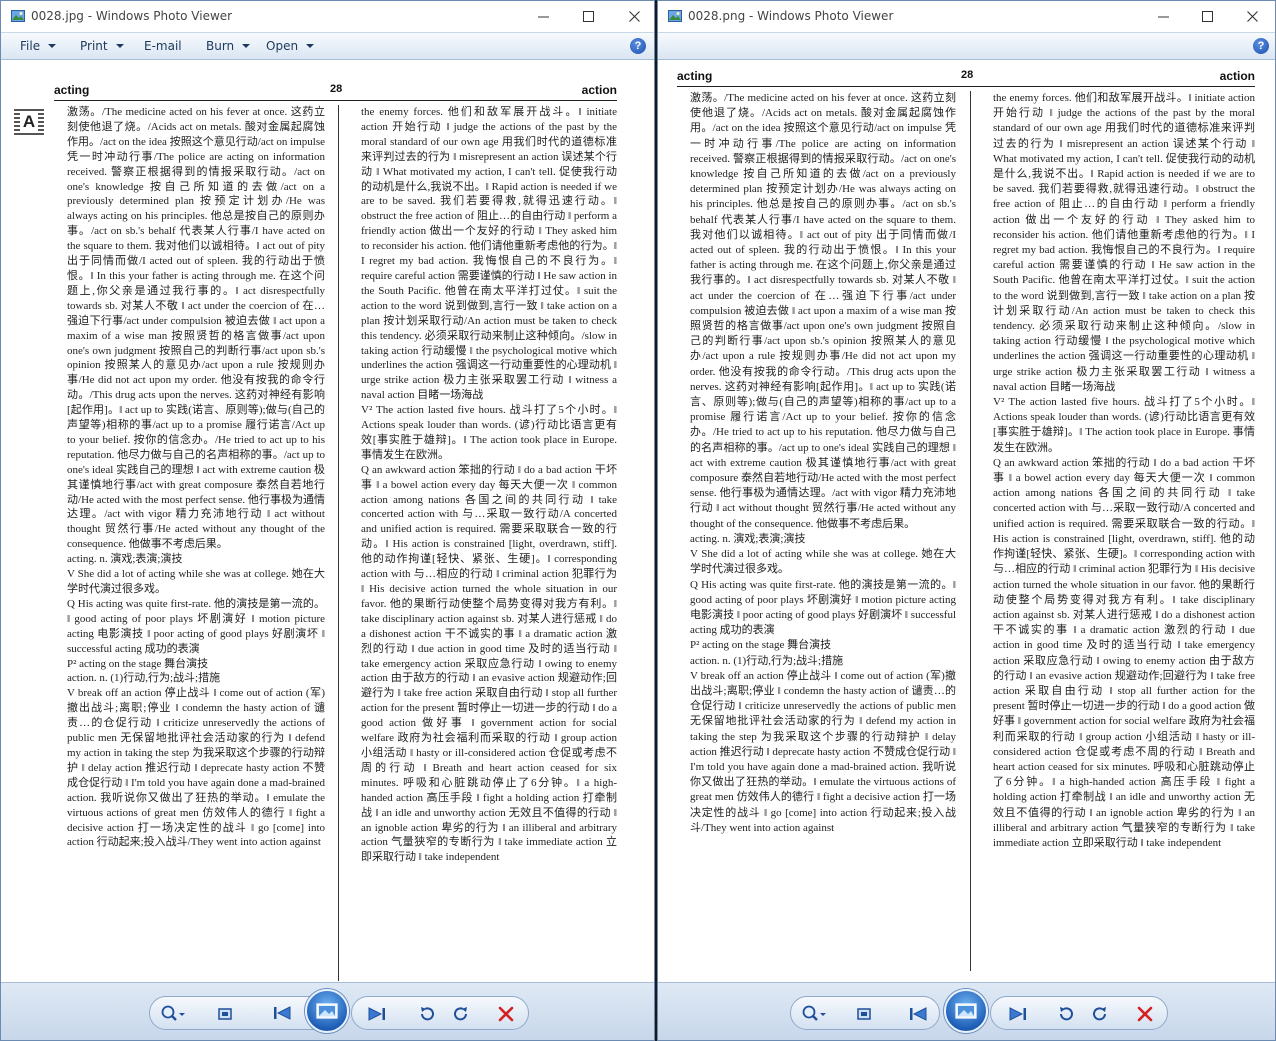 This screenshot has height=1041, width=1276. I want to click on delete-icon, so click(1145, 1014).